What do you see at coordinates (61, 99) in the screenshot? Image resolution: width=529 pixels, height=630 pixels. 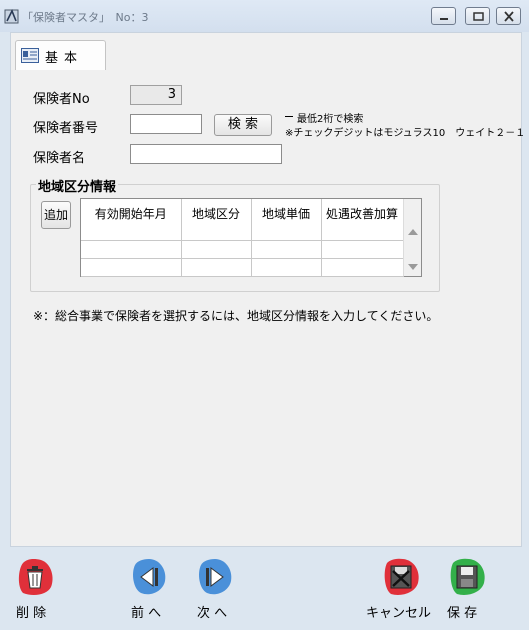 I see `insurer-no-label: 保険者No` at bounding box center [61, 99].